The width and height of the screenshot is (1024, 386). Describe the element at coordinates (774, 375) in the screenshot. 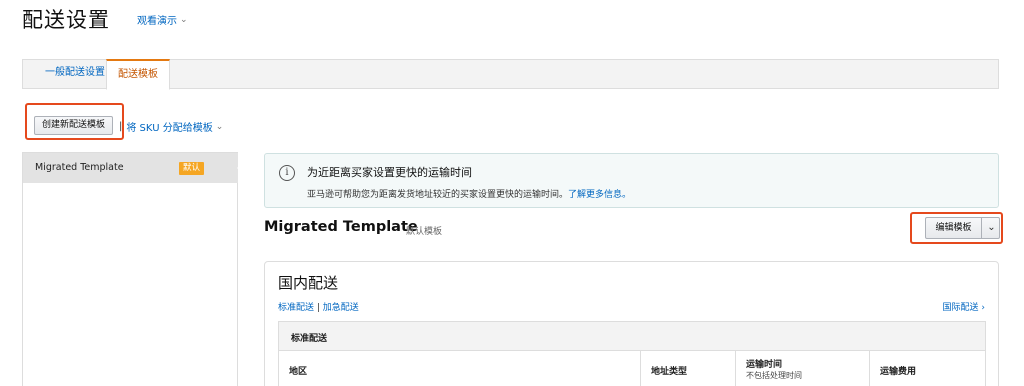

I see `column-note: 不包括处理时间` at that location.